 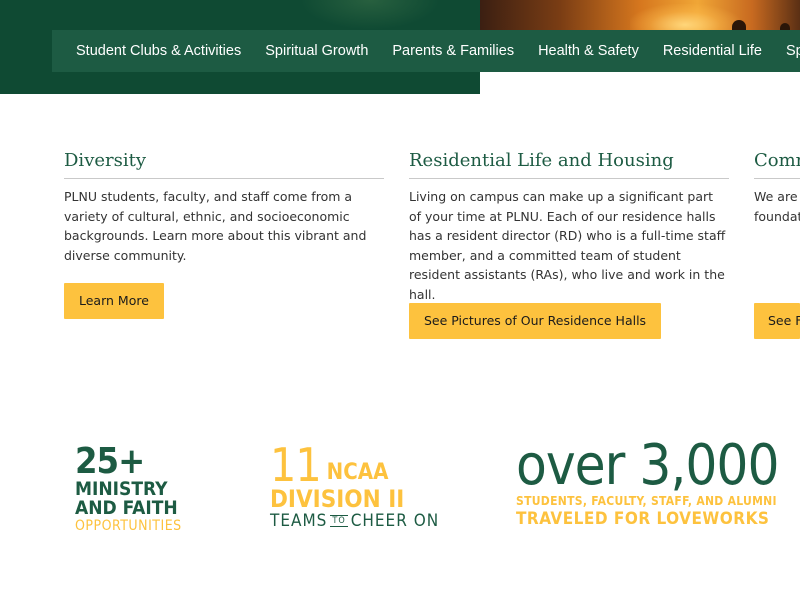 What do you see at coordinates (337, 499) in the screenshot?
I see `stat-label: DIVISION II` at bounding box center [337, 499].